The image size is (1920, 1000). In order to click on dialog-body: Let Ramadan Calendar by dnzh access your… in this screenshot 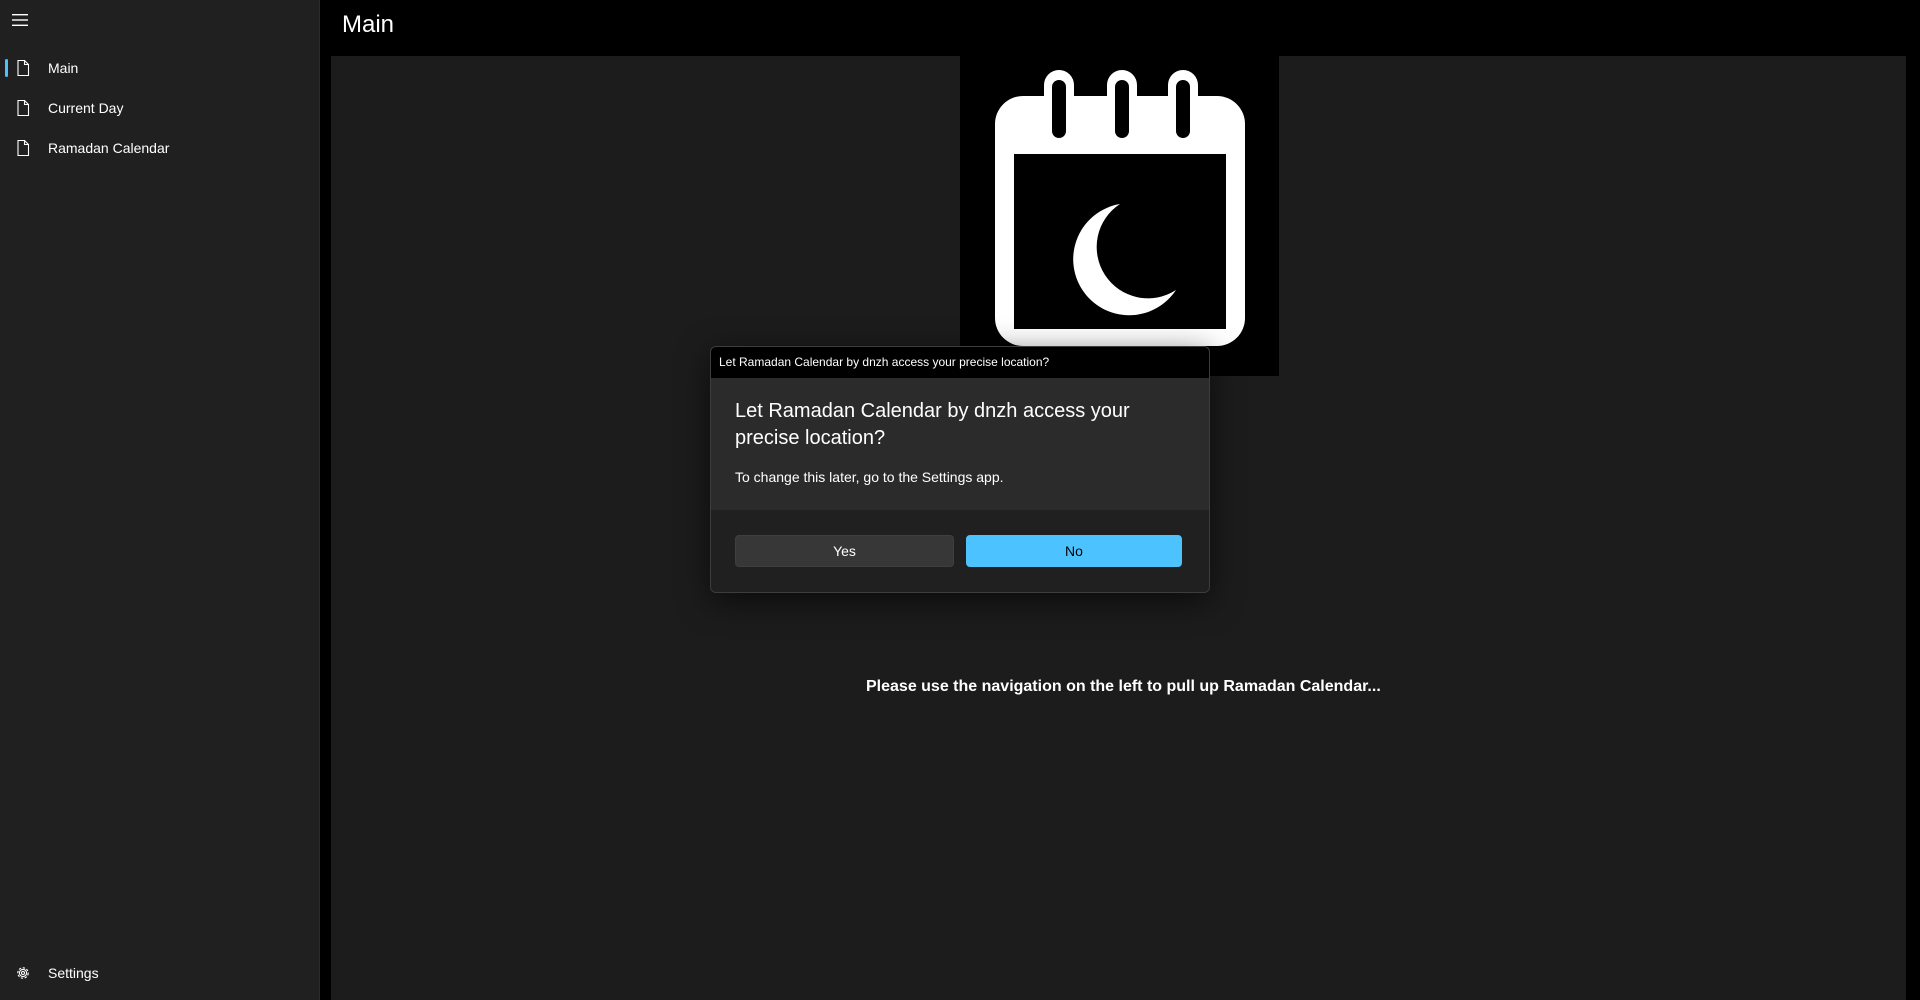, I will do `click(960, 444)`.